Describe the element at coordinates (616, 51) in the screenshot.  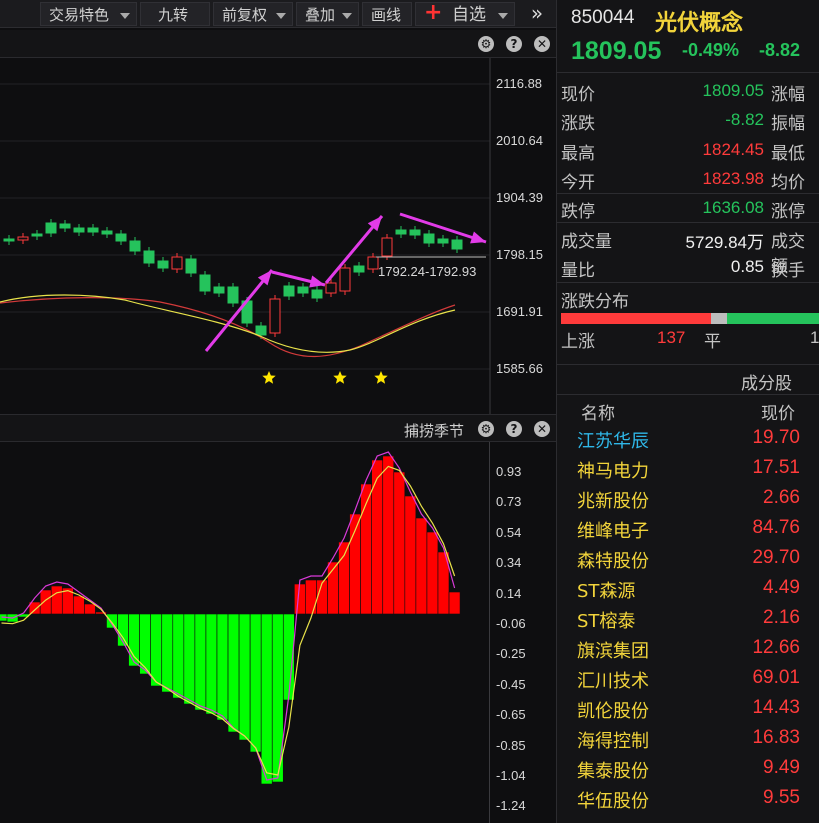
I see `current-price: 1809.05` at that location.